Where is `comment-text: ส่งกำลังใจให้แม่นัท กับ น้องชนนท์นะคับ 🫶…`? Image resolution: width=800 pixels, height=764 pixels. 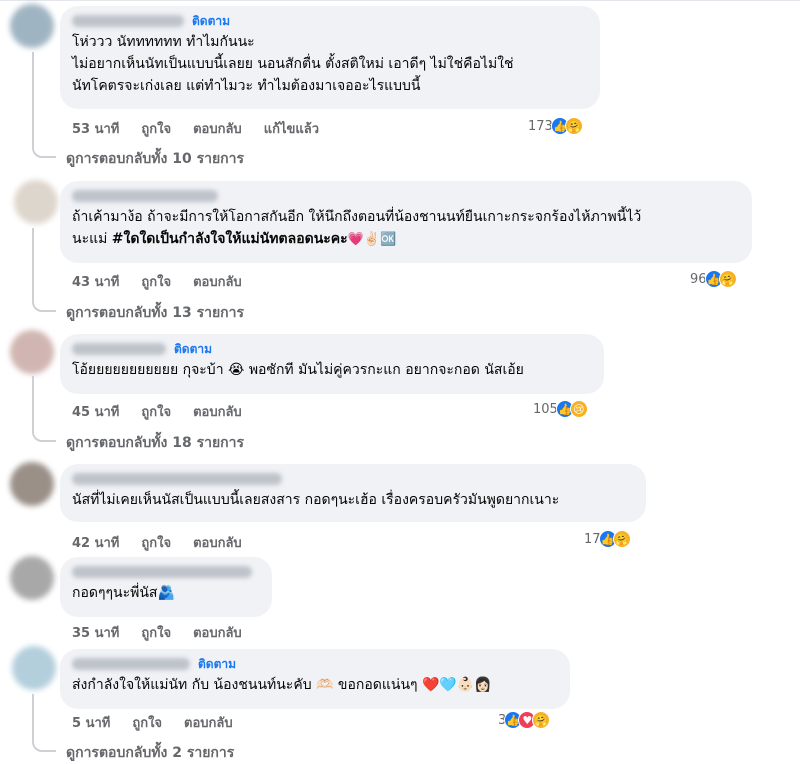 comment-text: ส่งกำลังใจให้แม่นัท กับ น้องชนนท์นะคับ 🫶… is located at coordinates (282, 685).